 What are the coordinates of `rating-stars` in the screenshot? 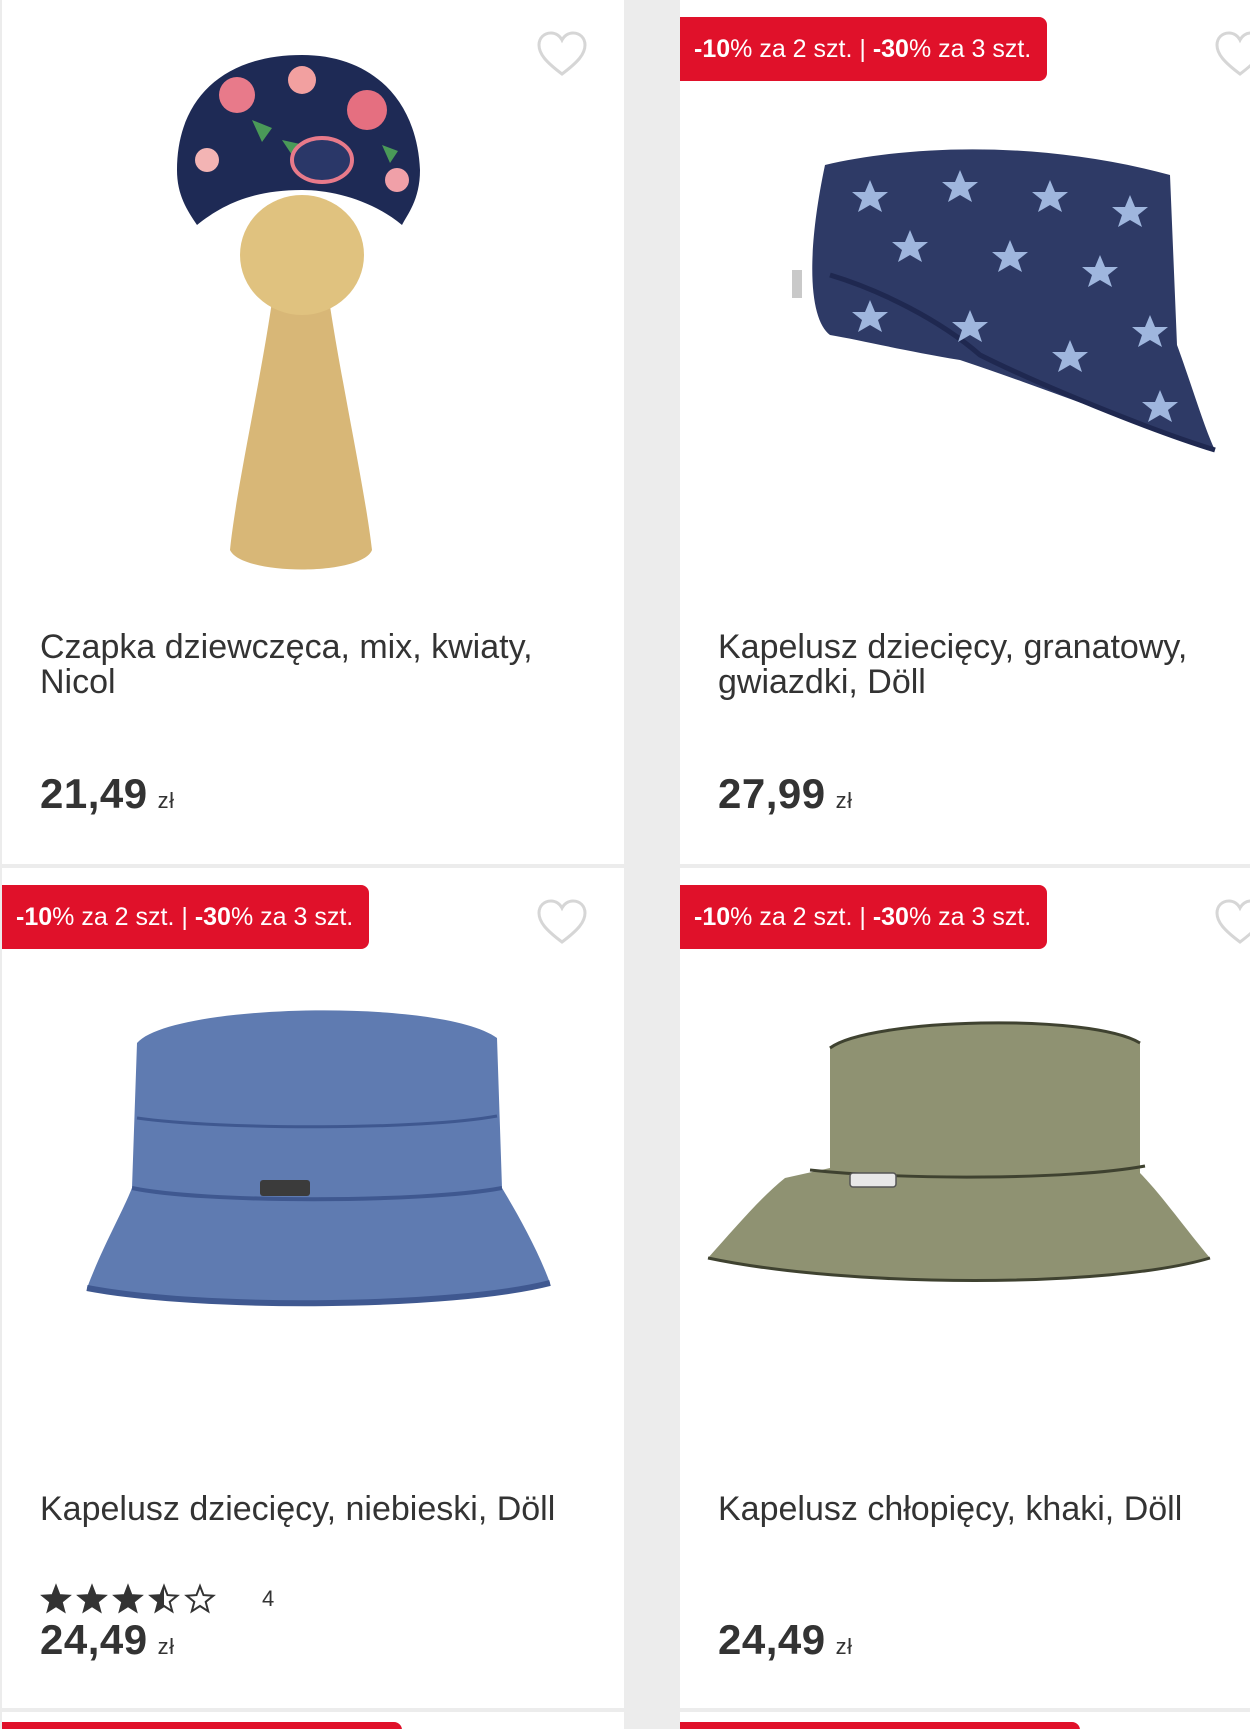 It's located at (128, 1598).